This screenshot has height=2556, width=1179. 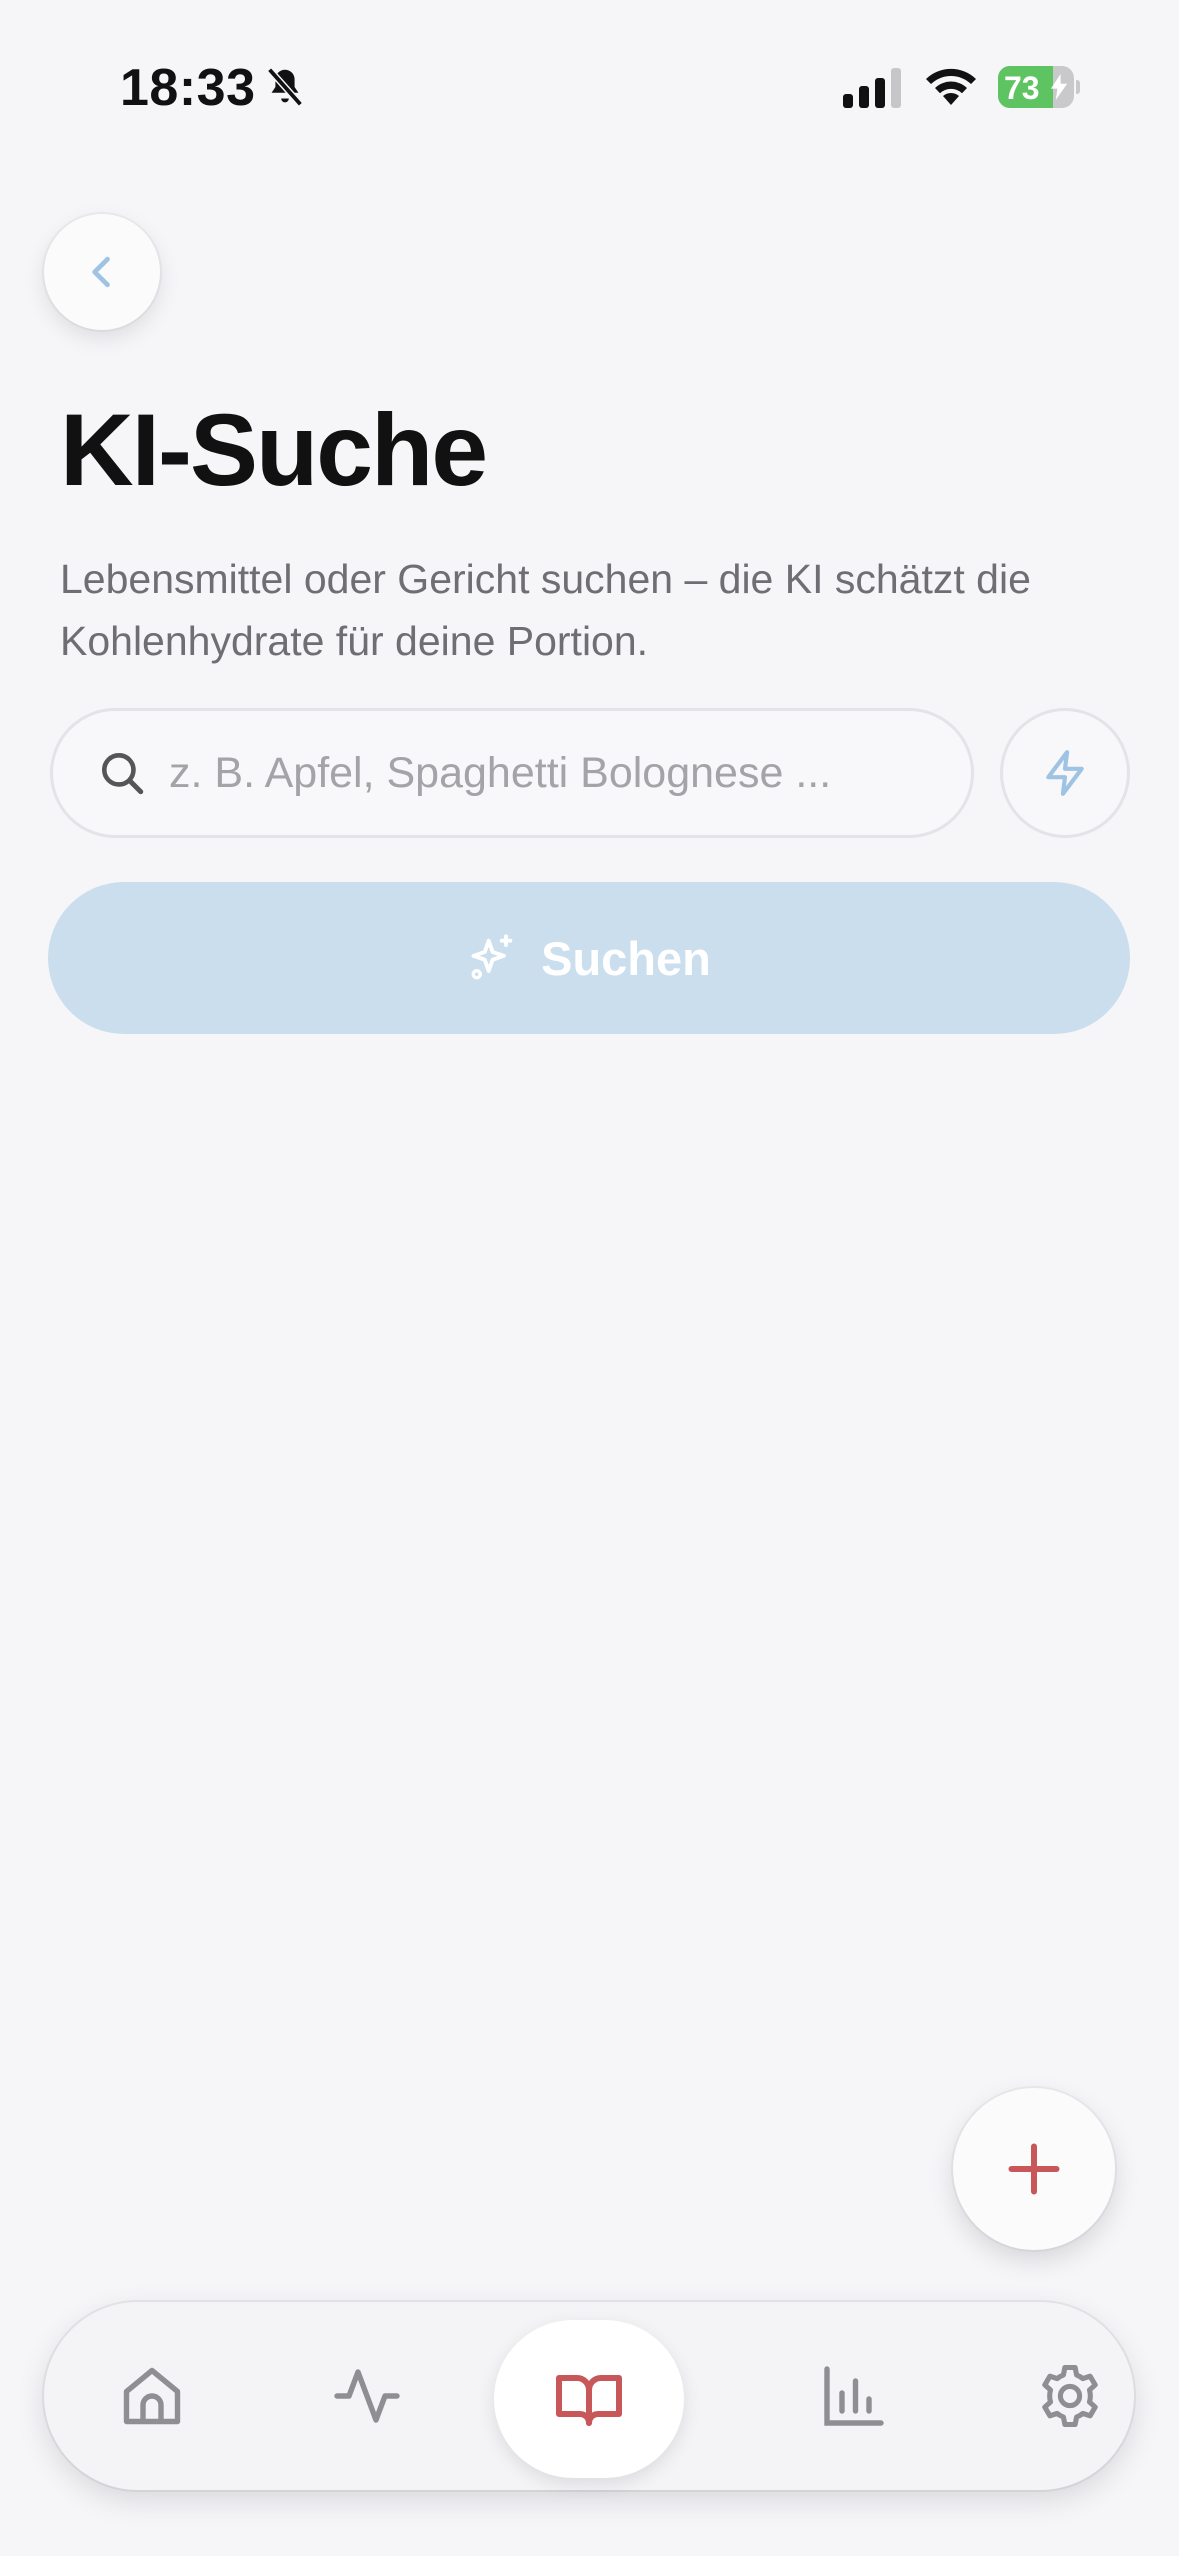 I want to click on activity-pulse-icon, so click(x=367, y=2396).